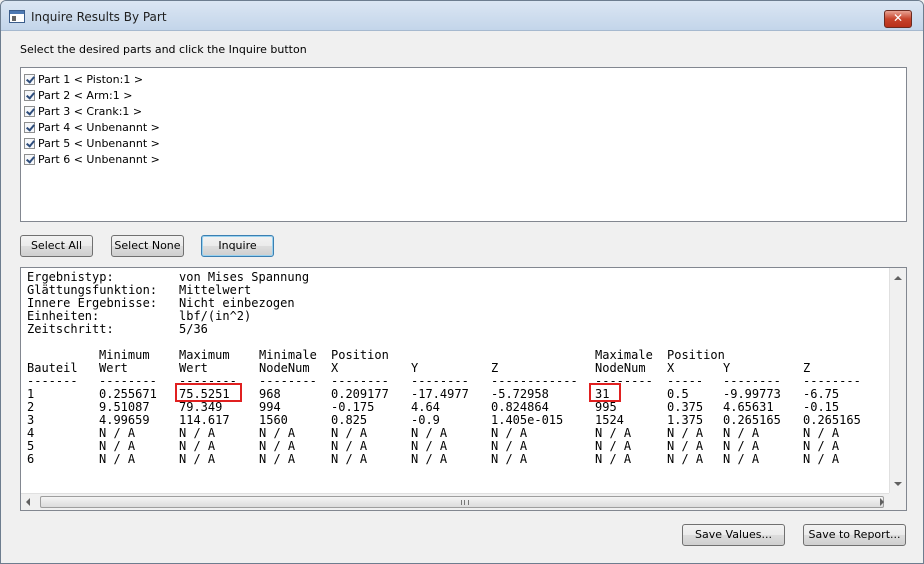 The height and width of the screenshot is (564, 924). Describe the element at coordinates (91, 79) in the screenshot. I see `part-label: Part 1 < Piston:1 >` at that location.